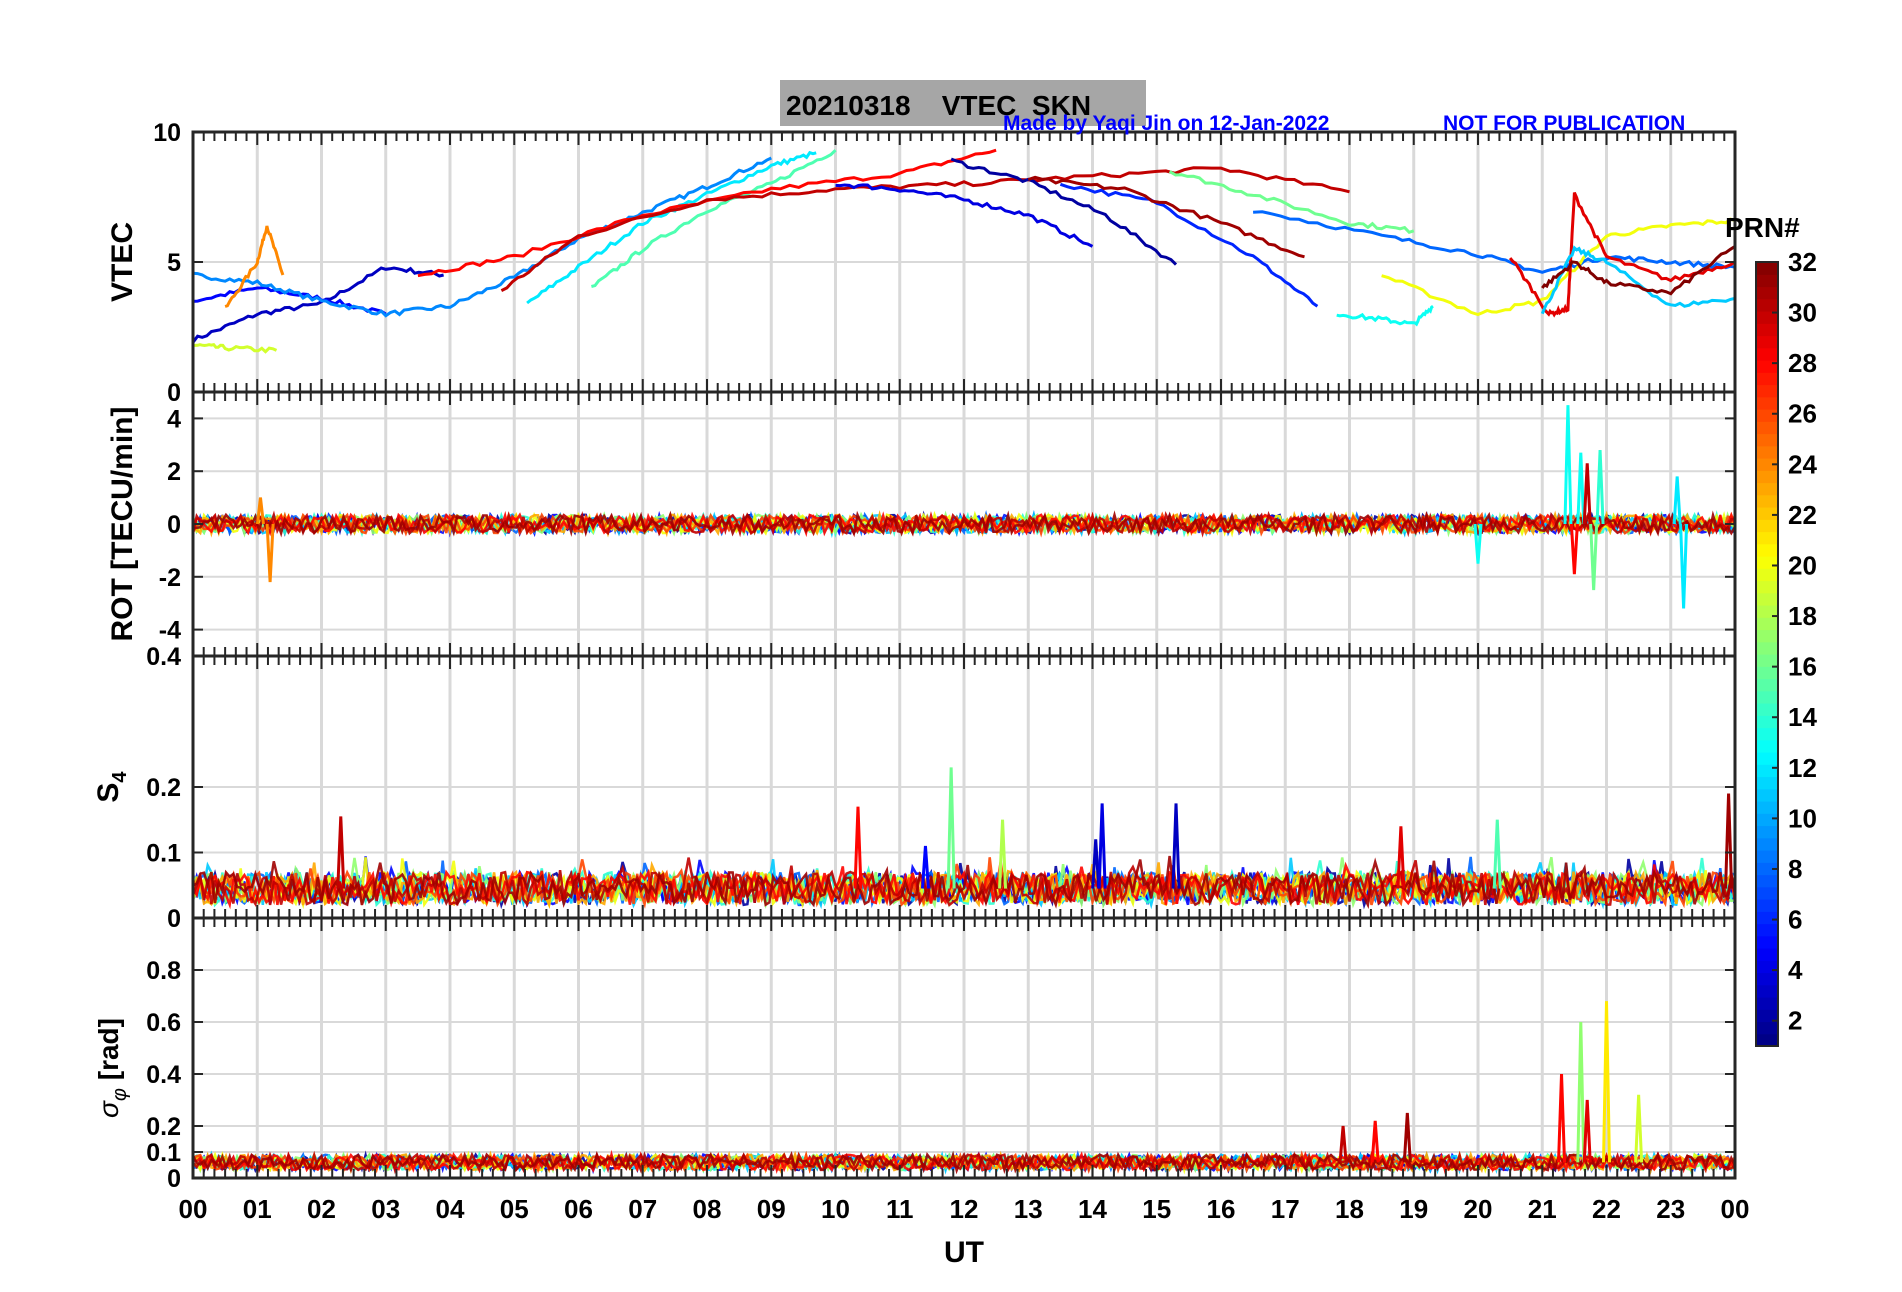 This screenshot has width=1902, height=1292. I want to click on credit-text: Made by Yaqi Jin on 12-Jan-2022, so click(1166, 123).